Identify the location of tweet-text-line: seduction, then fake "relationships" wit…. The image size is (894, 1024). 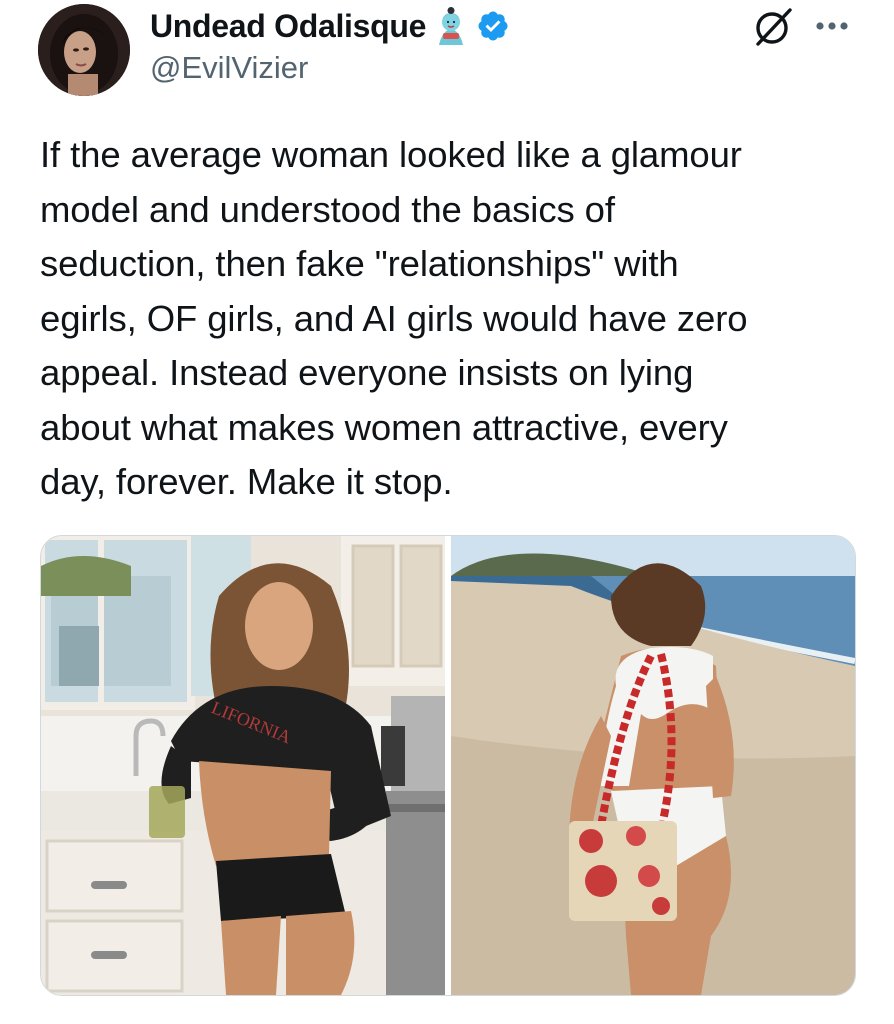
(359, 263).